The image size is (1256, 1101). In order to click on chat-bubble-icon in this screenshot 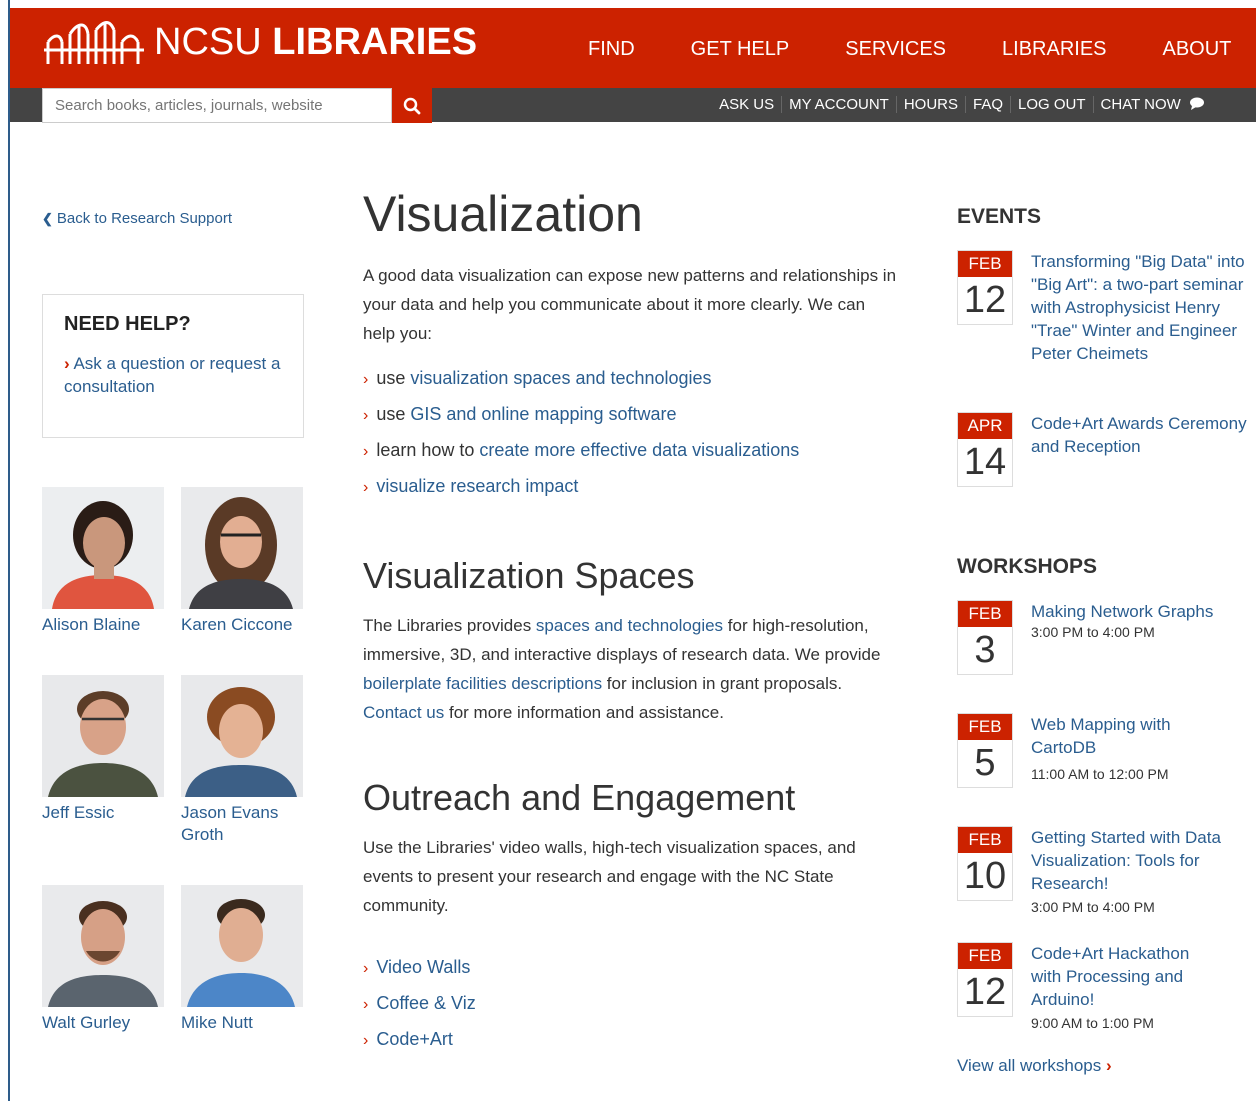, I will do `click(1197, 103)`.